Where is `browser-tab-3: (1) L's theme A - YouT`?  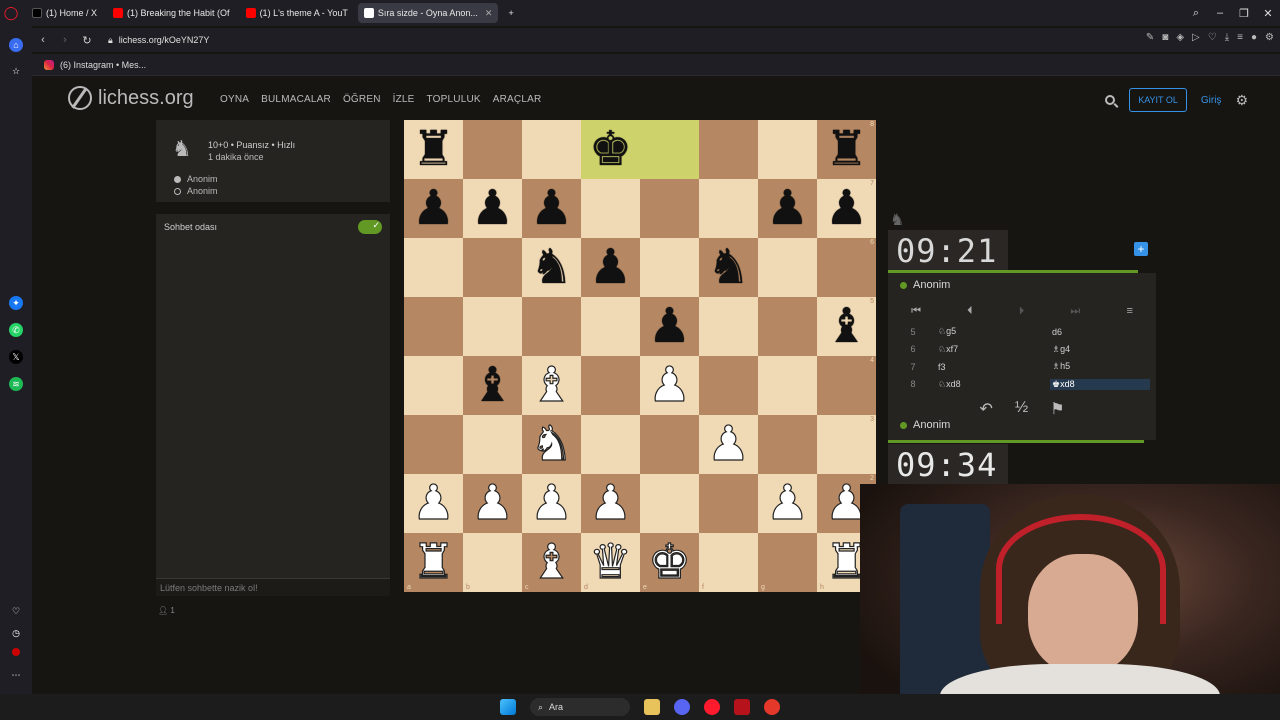 browser-tab-3: (1) L's theme A - YouT is located at coordinates (297, 13).